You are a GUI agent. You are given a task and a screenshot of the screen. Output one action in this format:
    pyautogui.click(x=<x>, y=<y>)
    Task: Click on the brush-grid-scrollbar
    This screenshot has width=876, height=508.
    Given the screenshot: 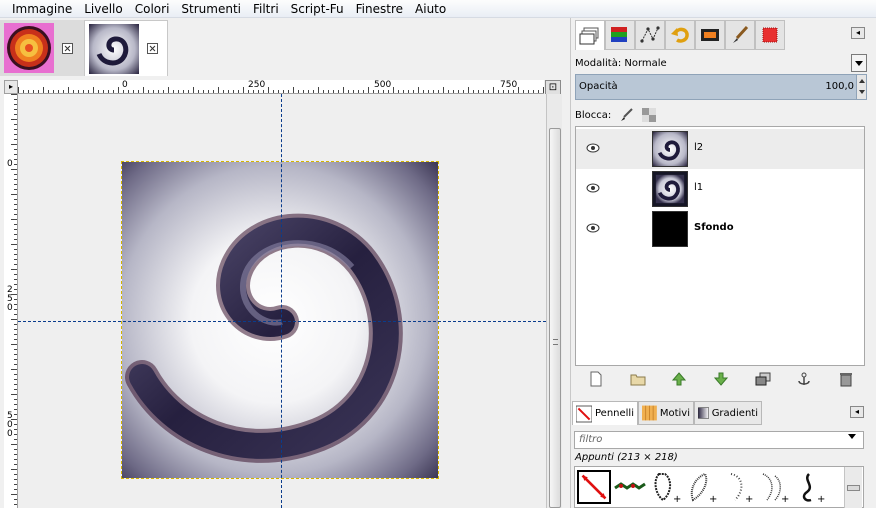 What is the action you would take?
    pyautogui.click(x=853, y=487)
    